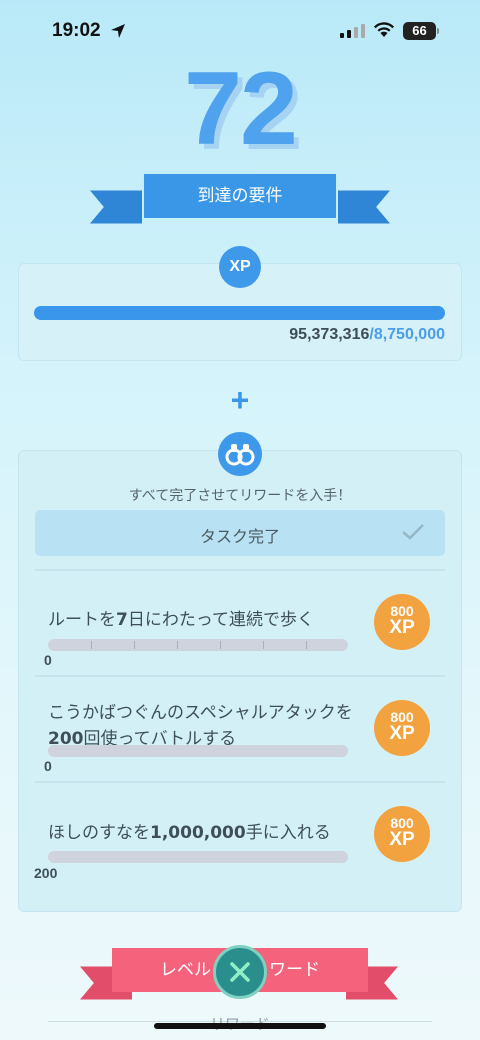  What do you see at coordinates (413, 532) in the screenshot?
I see `check-icon` at bounding box center [413, 532].